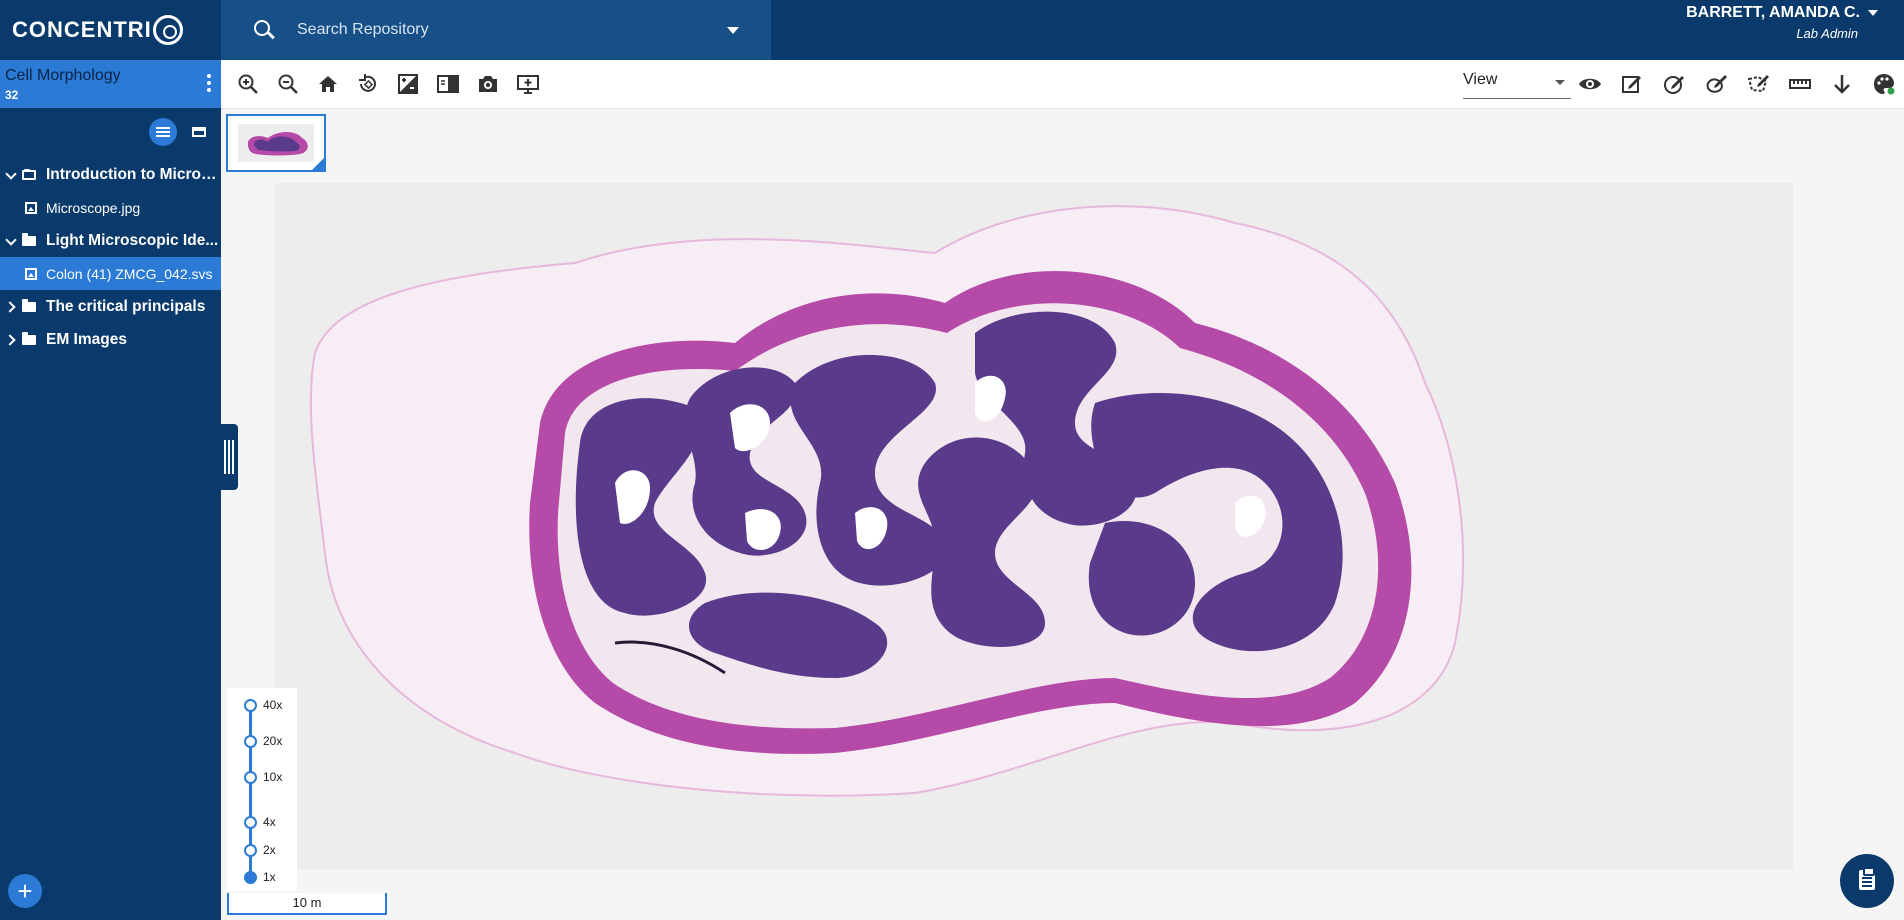 This screenshot has width=1904, height=920. What do you see at coordinates (1873, 12) in the screenshot?
I see `user-menu-chevron-icon` at bounding box center [1873, 12].